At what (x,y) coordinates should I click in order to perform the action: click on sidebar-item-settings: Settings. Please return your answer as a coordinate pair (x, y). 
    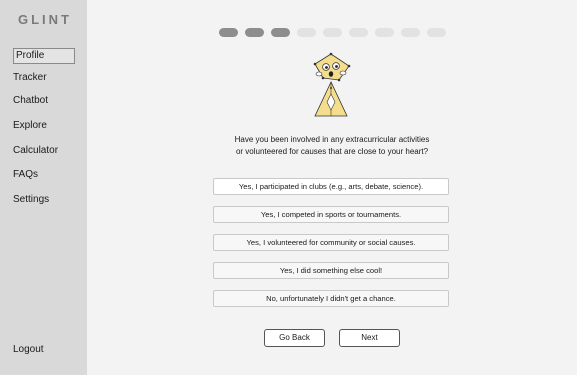
    Looking at the image, I should click on (31, 200).